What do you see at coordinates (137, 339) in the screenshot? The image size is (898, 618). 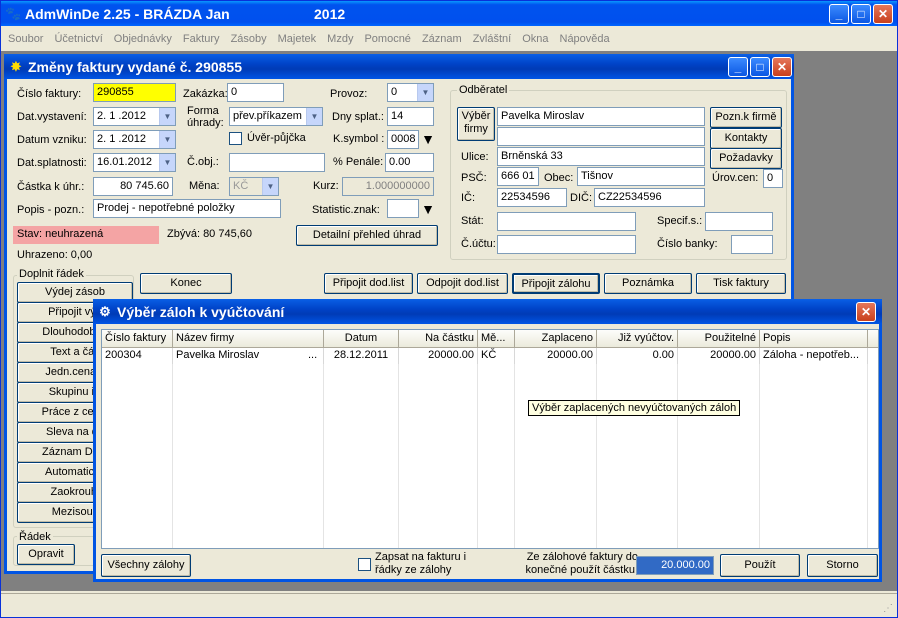 I see `col-cislo: Číslo faktury` at bounding box center [137, 339].